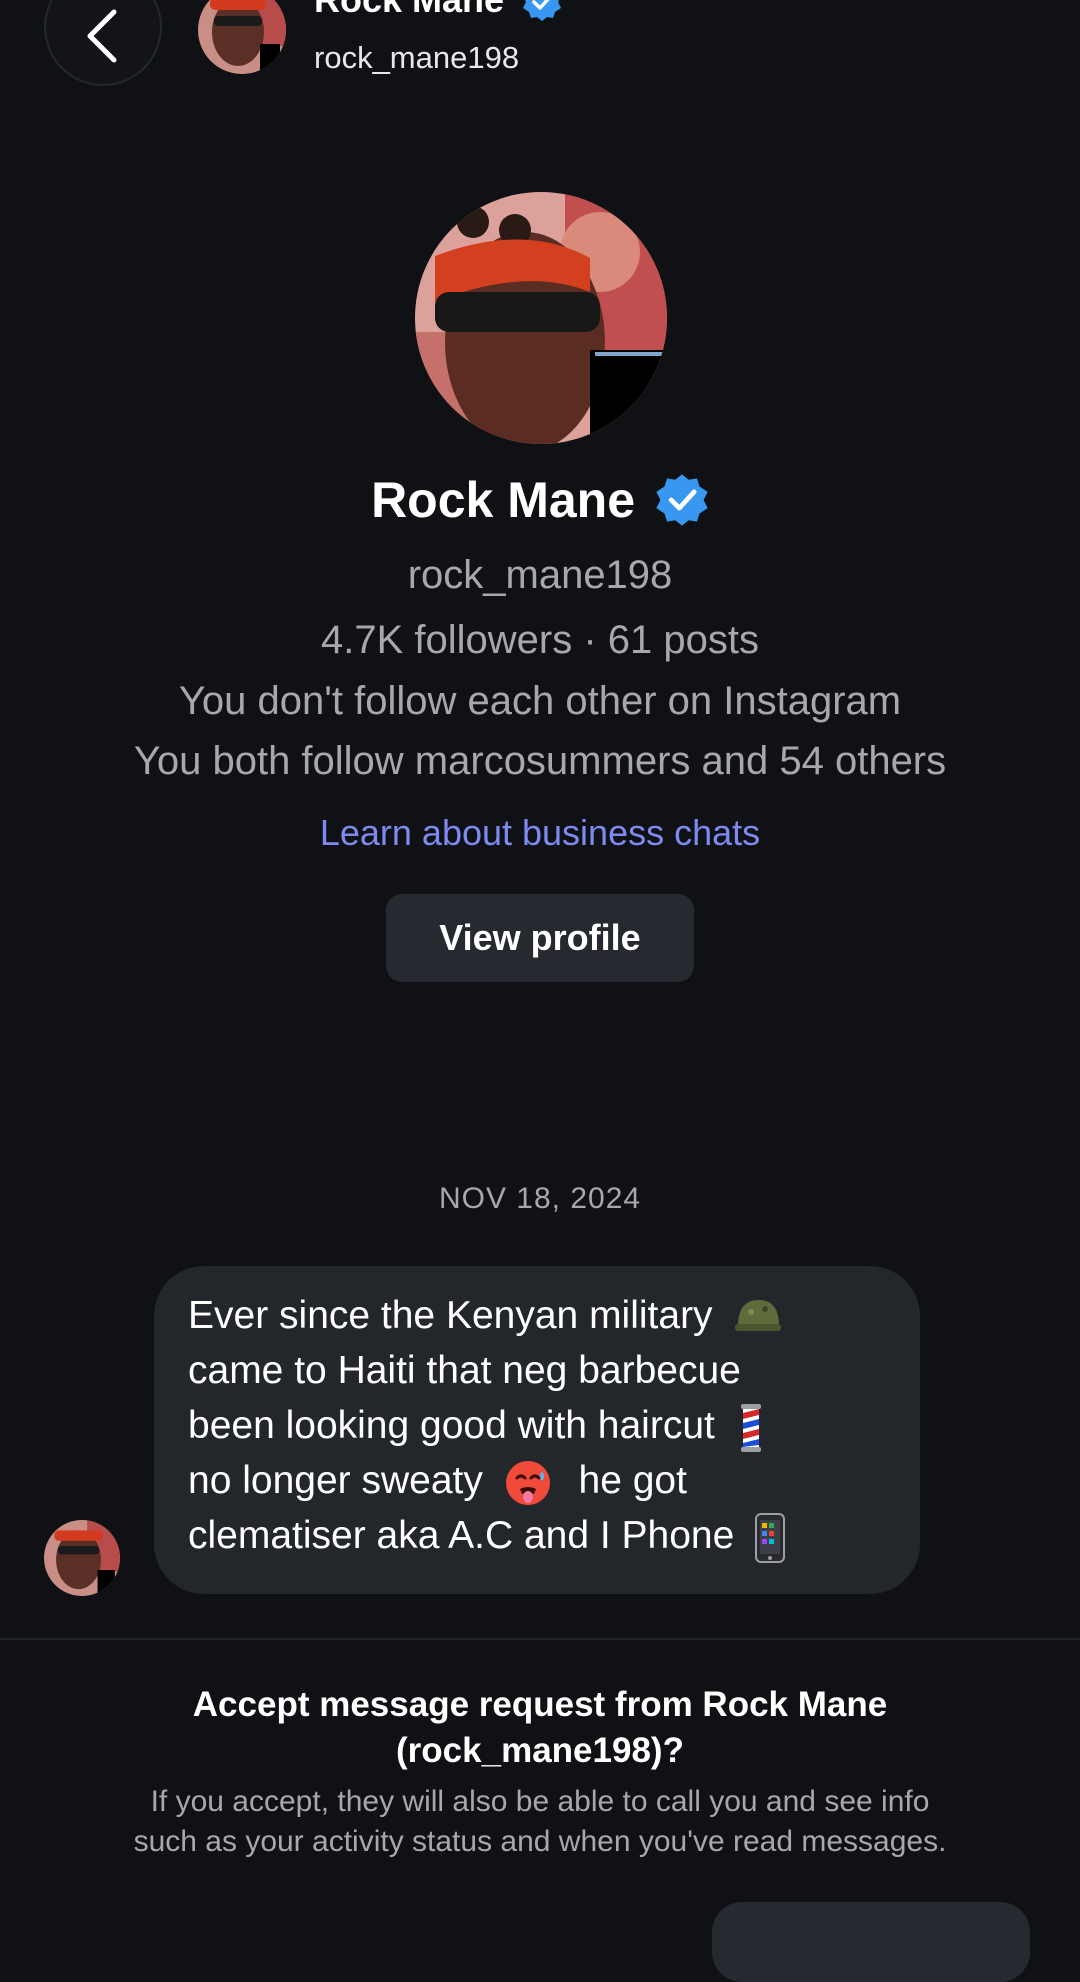 The image size is (1080, 1982). What do you see at coordinates (242, 37) in the screenshot?
I see `header-avatar` at bounding box center [242, 37].